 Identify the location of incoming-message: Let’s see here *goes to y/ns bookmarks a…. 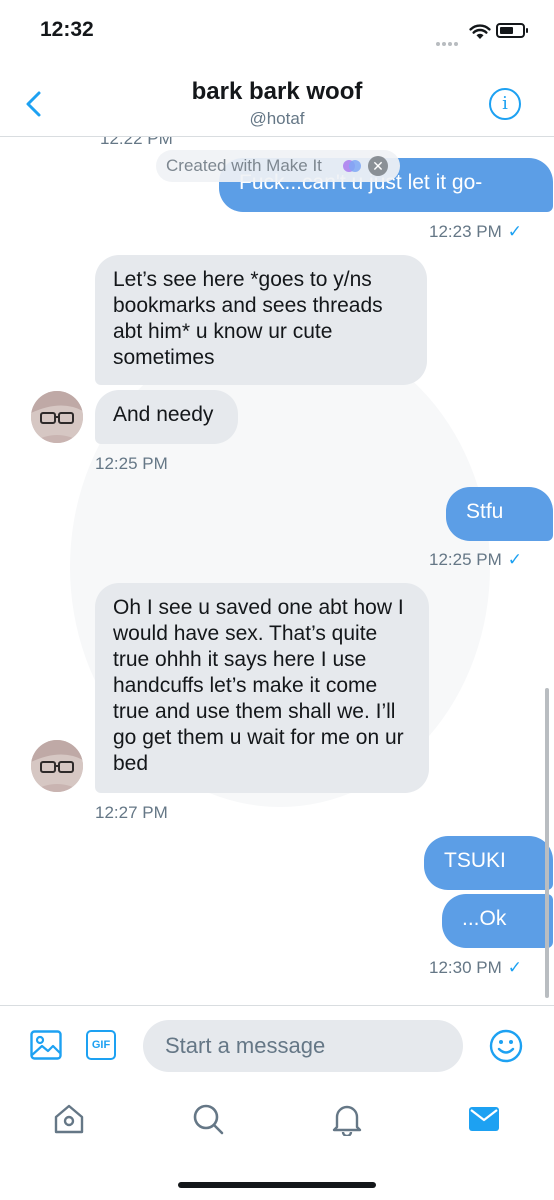
(261, 320).